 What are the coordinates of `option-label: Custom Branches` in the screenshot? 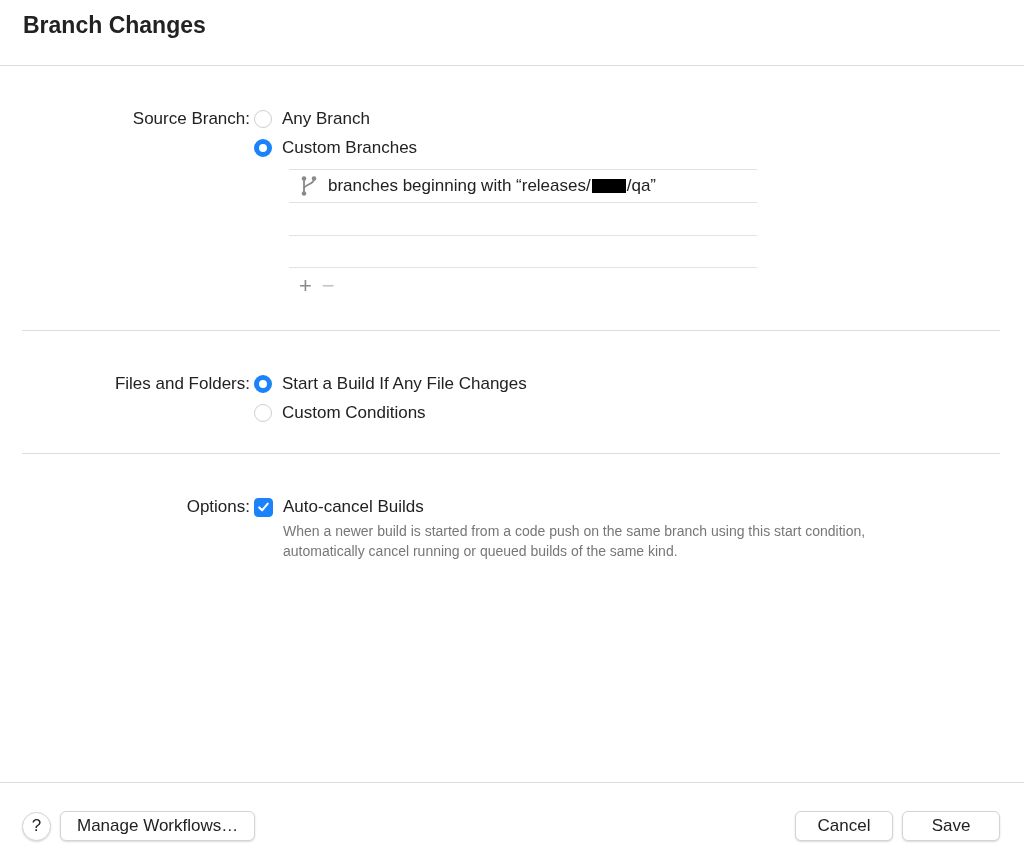 It's located at (350, 148).